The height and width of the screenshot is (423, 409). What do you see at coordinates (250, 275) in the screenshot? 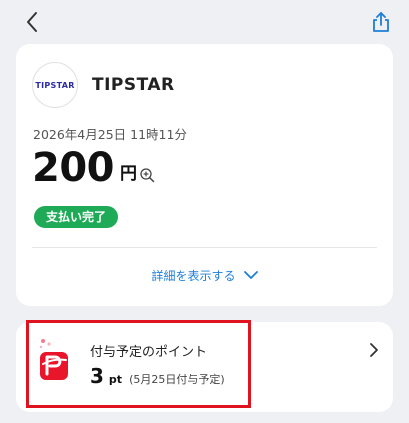
I see `chevron-down-icon` at bounding box center [250, 275].